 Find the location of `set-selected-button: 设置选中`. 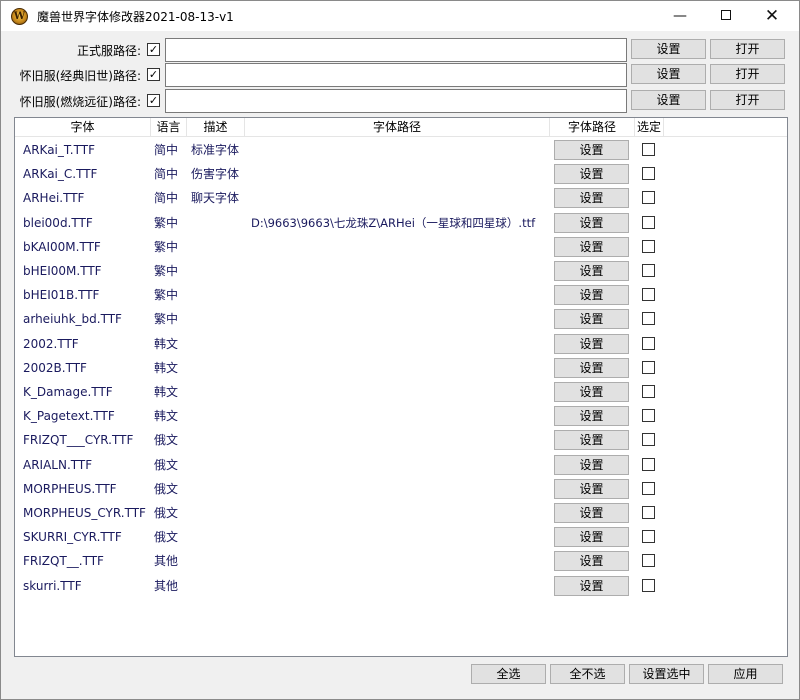

set-selected-button: 设置选中 is located at coordinates (666, 674).